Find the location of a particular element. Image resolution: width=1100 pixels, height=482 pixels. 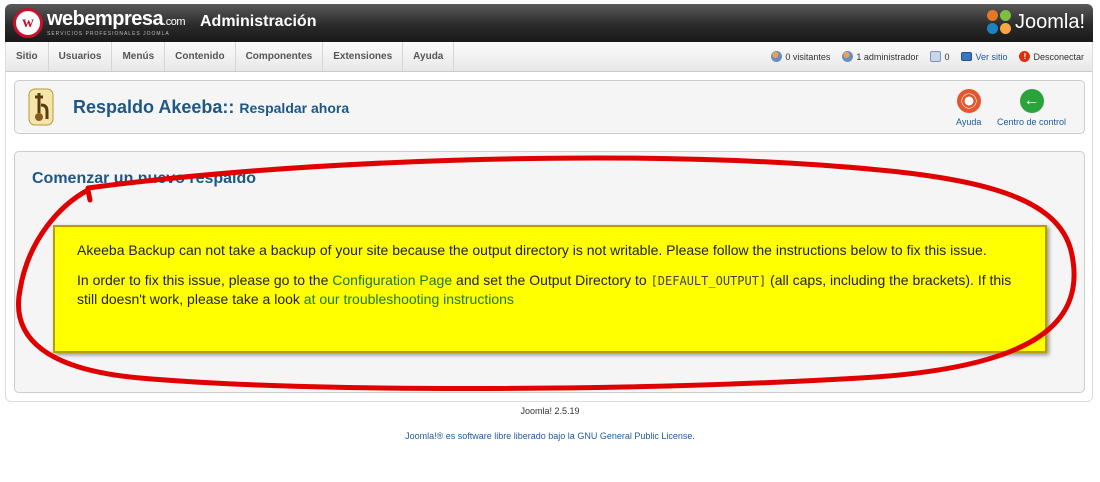

gpl-link: GNU General Public License is located at coordinates (634, 436).